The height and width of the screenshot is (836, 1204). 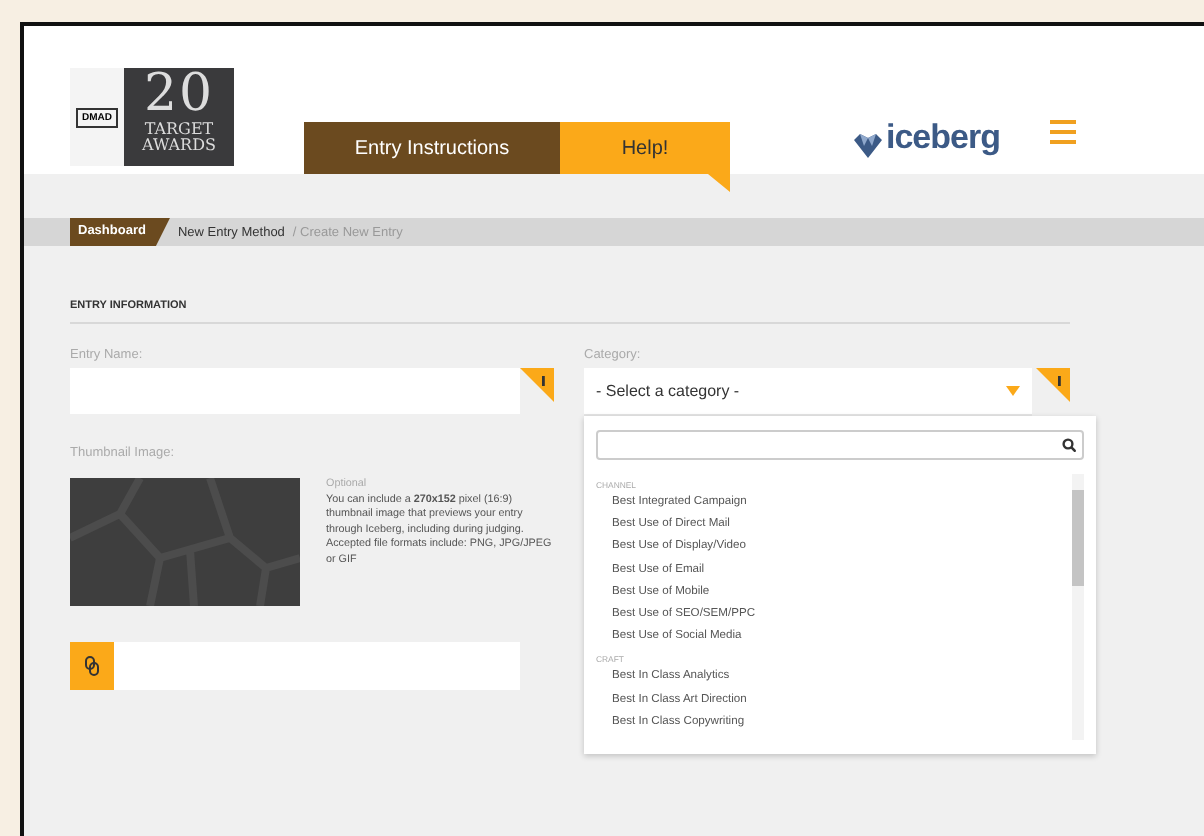 I want to click on attach-button, so click(x=92, y=666).